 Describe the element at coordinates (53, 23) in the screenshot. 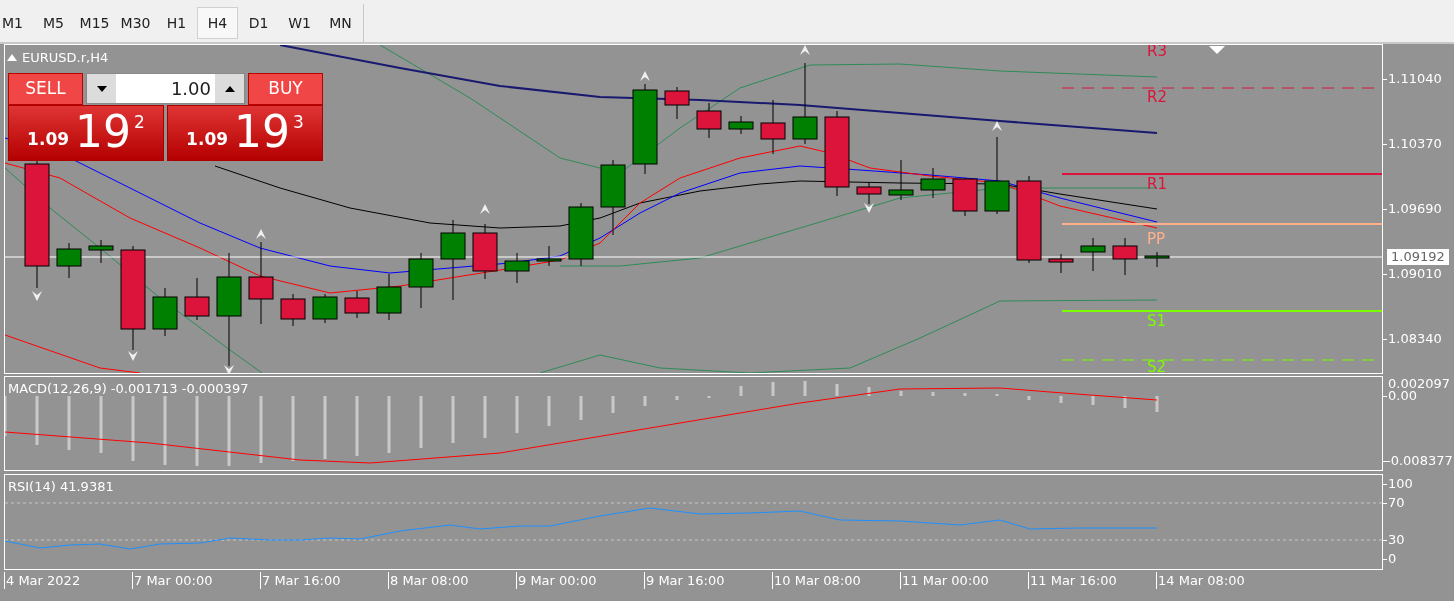

I see `timeframe-tab: M5` at that location.